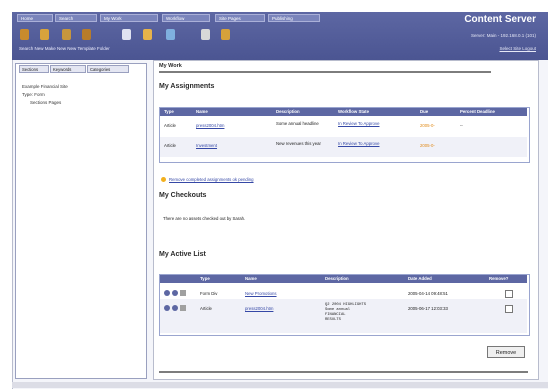 This screenshot has height=389, width=548. I want to click on bottom-divider, so click(343, 372).